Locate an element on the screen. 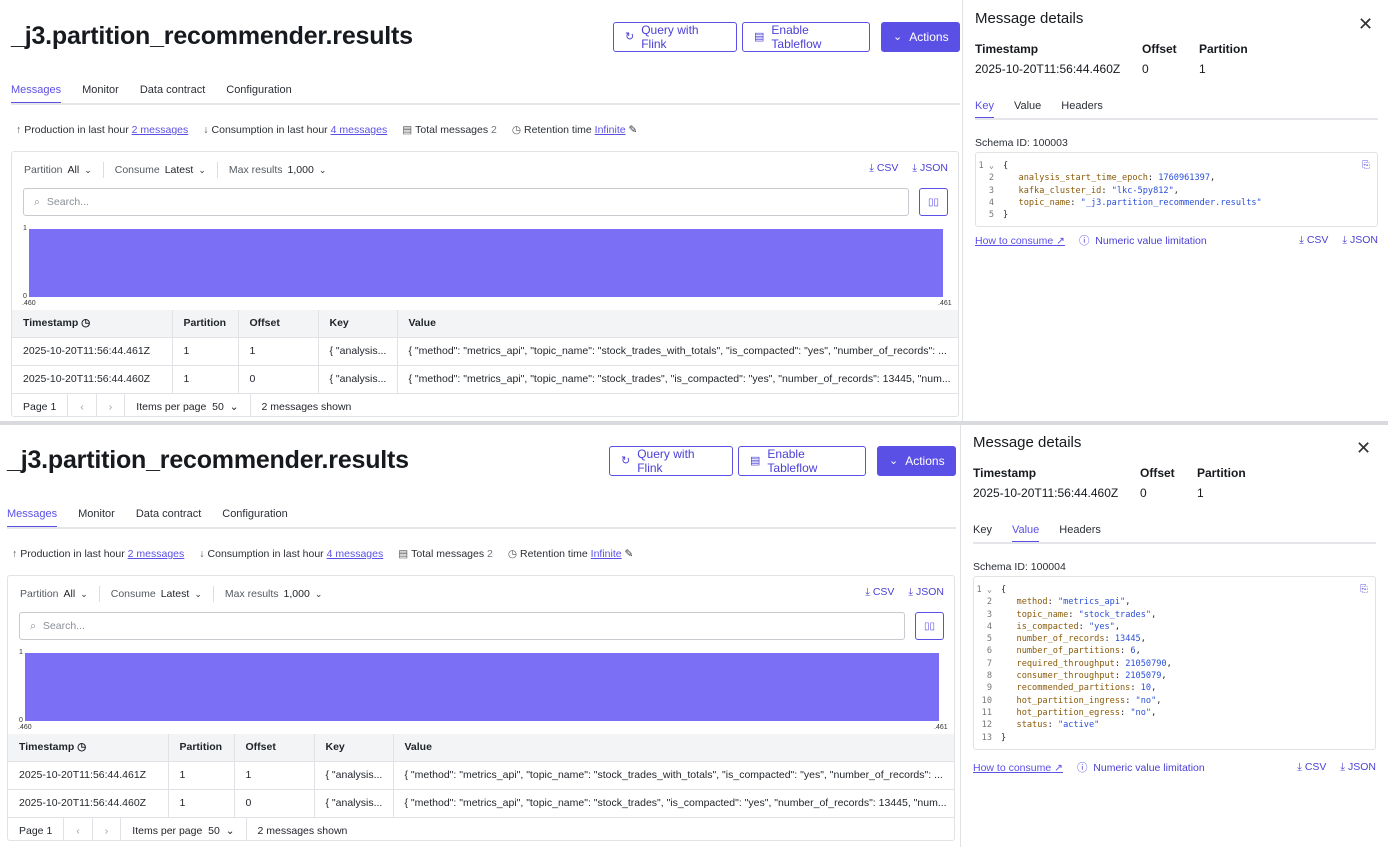 The width and height of the screenshot is (1388, 847). json-value: "no" is located at coordinates (1141, 712).